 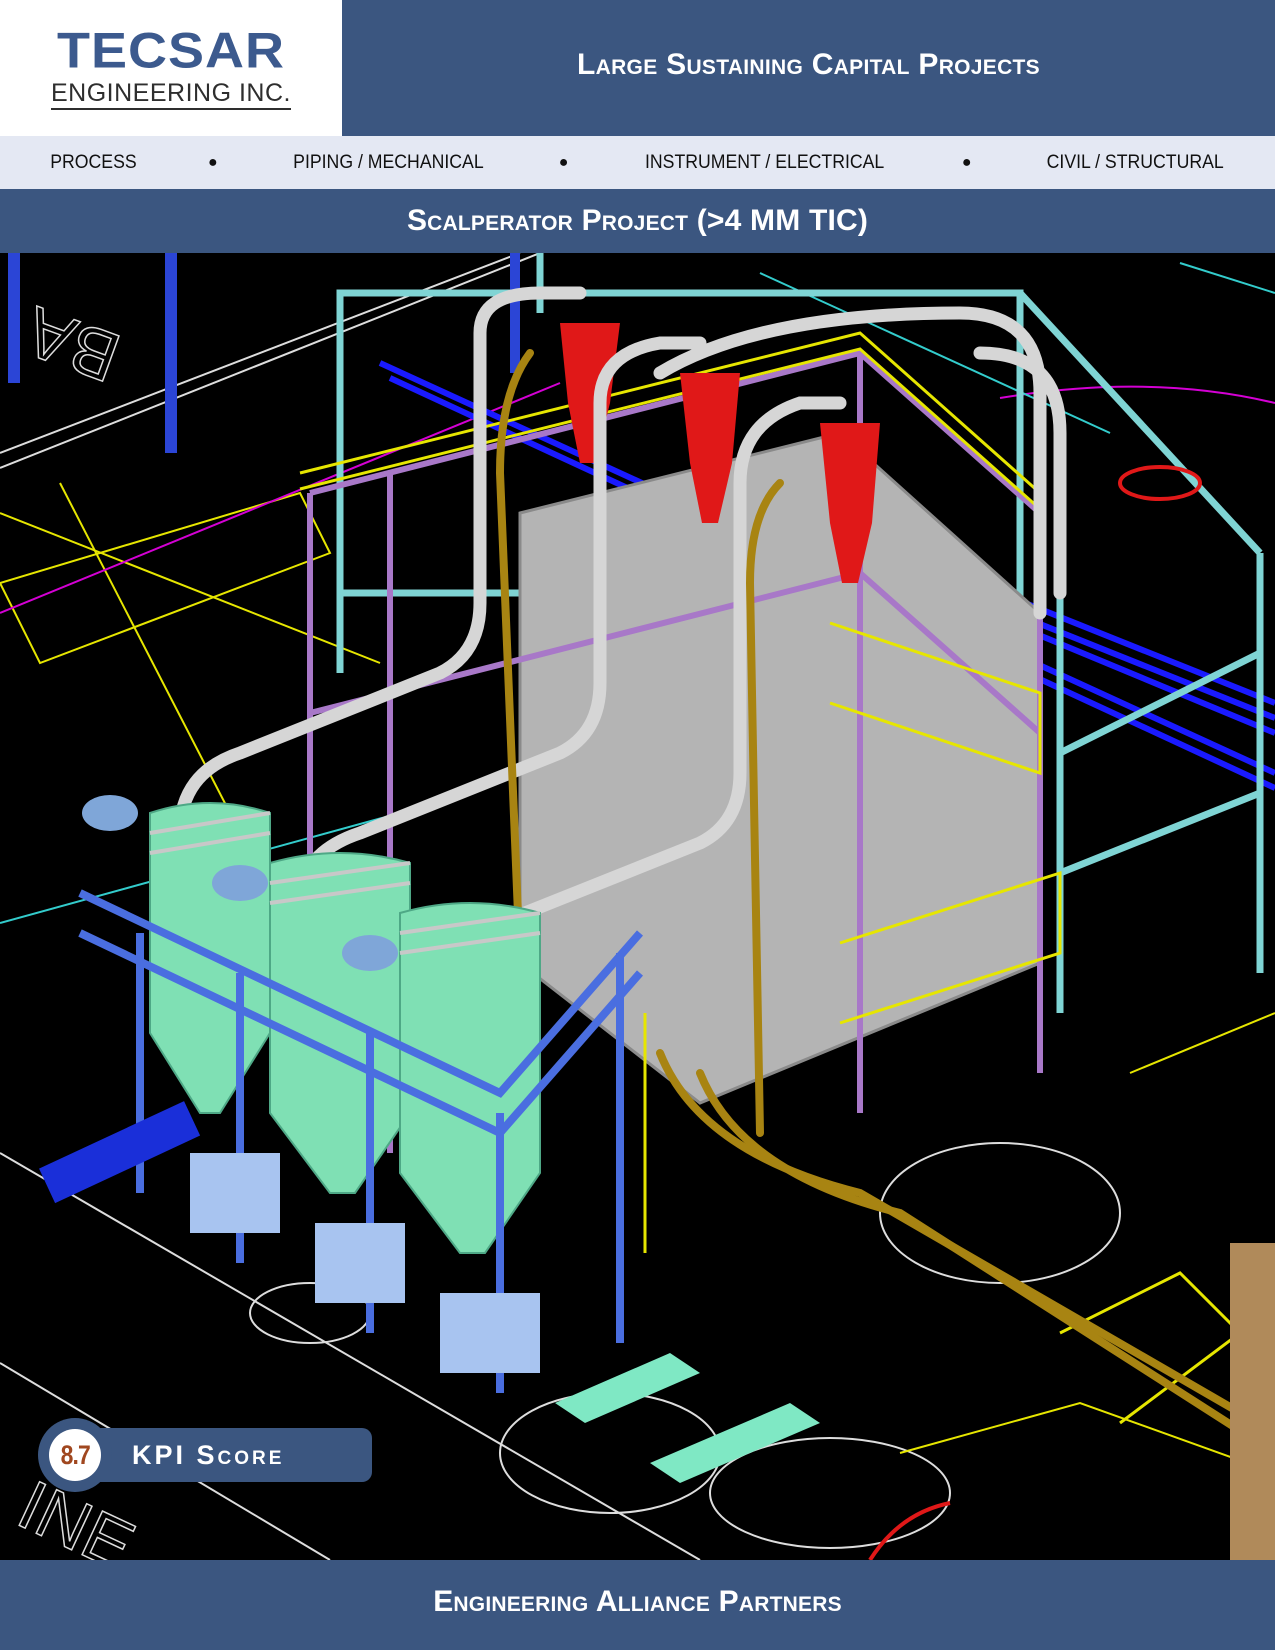 I want to click on header-band: Large Sustaining Capital Projects, so click(x=808, y=68).